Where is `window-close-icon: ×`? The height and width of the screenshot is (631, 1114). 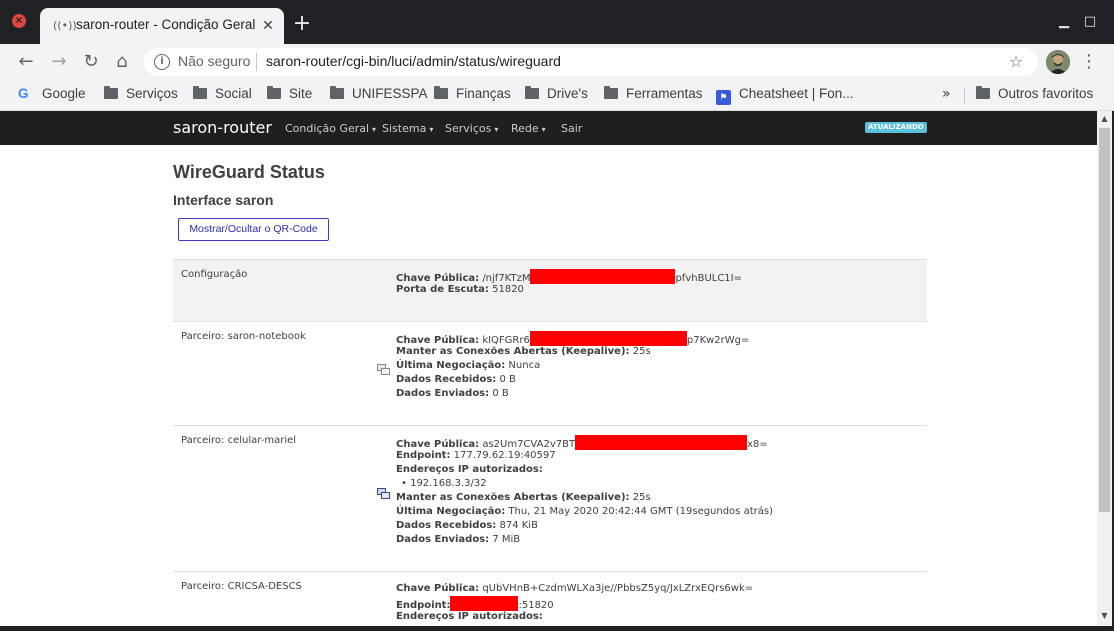
window-close-icon: × is located at coordinates (19, 21).